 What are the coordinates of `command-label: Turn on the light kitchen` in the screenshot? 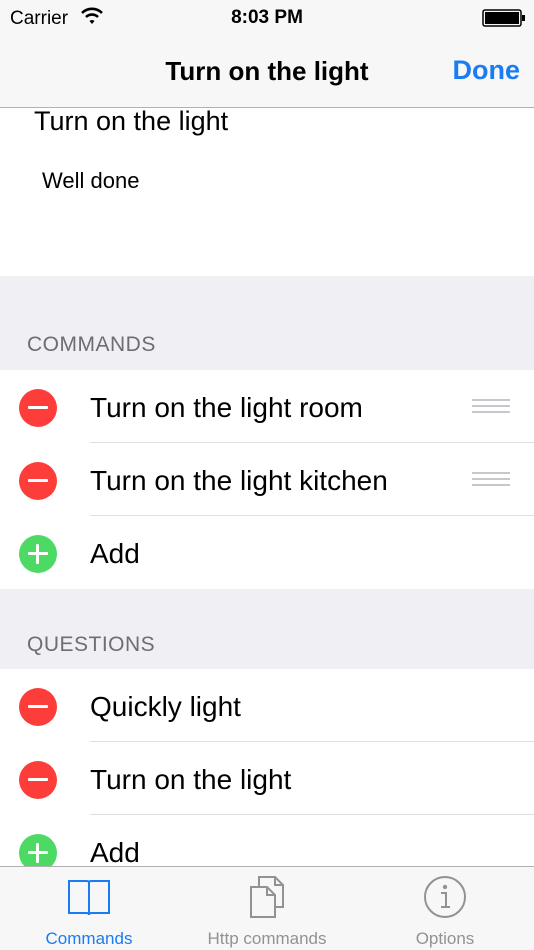 It's located at (239, 480).